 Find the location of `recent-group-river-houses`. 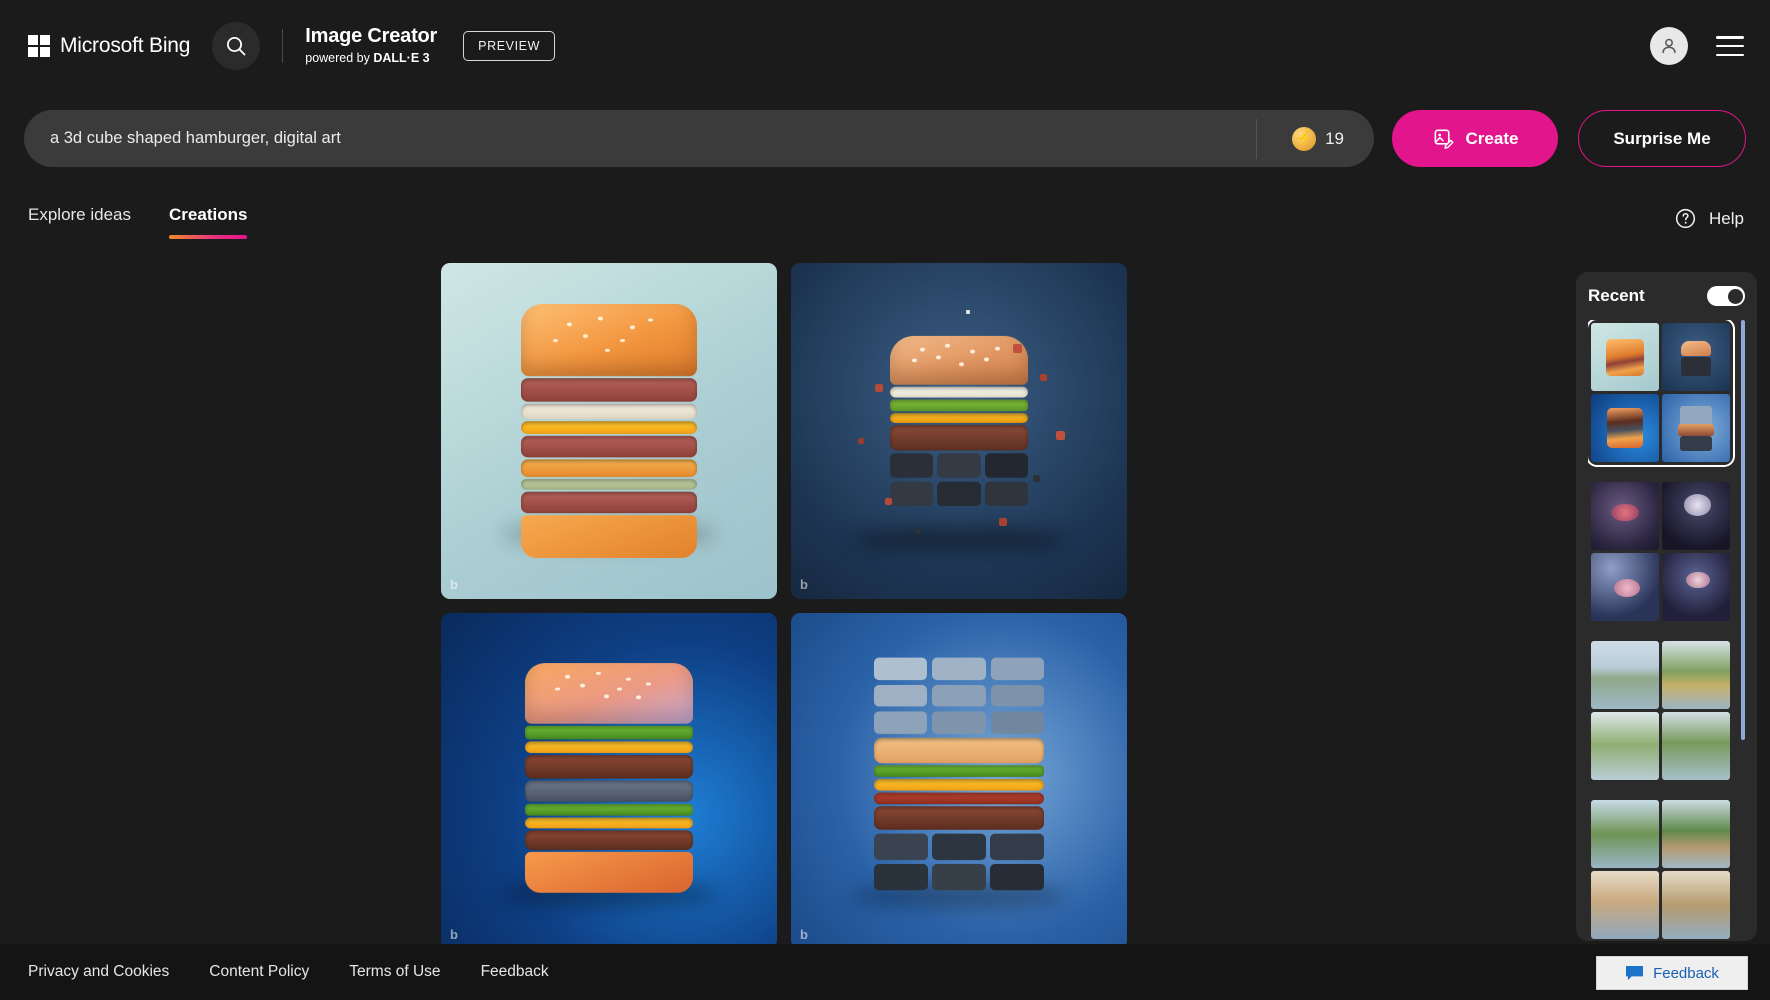

recent-group-river-houses is located at coordinates (1660, 868).